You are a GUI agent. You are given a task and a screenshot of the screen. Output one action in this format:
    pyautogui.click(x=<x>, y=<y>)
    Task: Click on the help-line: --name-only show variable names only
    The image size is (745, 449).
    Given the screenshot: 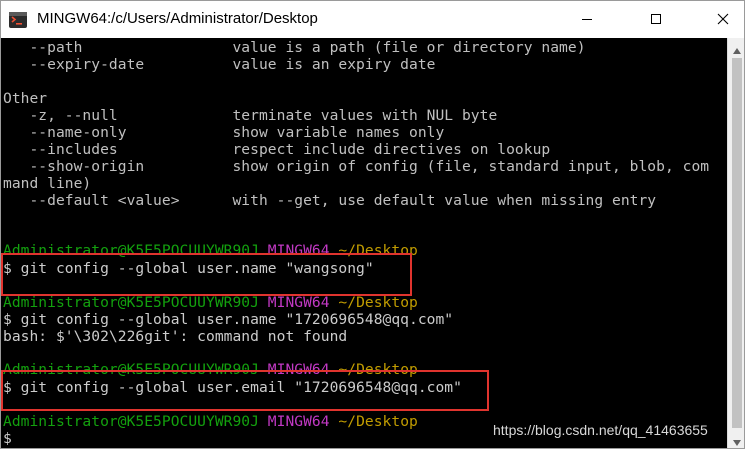 What is the action you would take?
    pyautogui.click(x=224, y=132)
    